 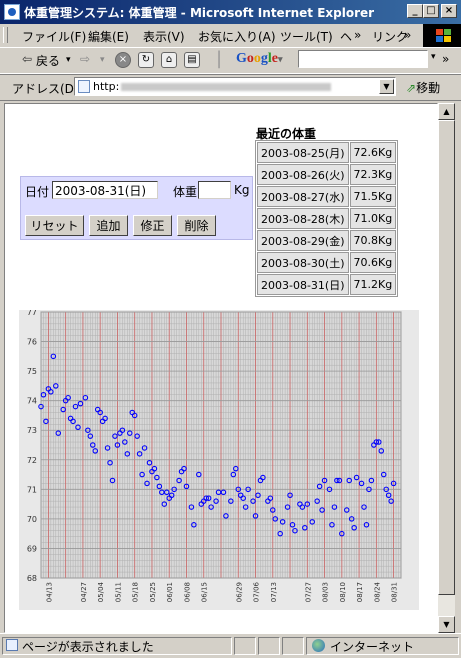 I want to click on scroll-up-icon: ▲, so click(x=446, y=111).